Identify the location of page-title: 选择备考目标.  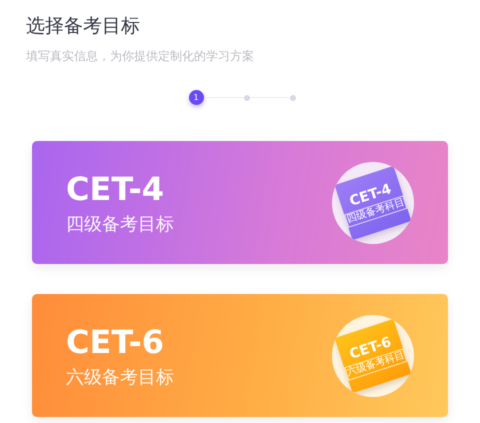
(83, 26).